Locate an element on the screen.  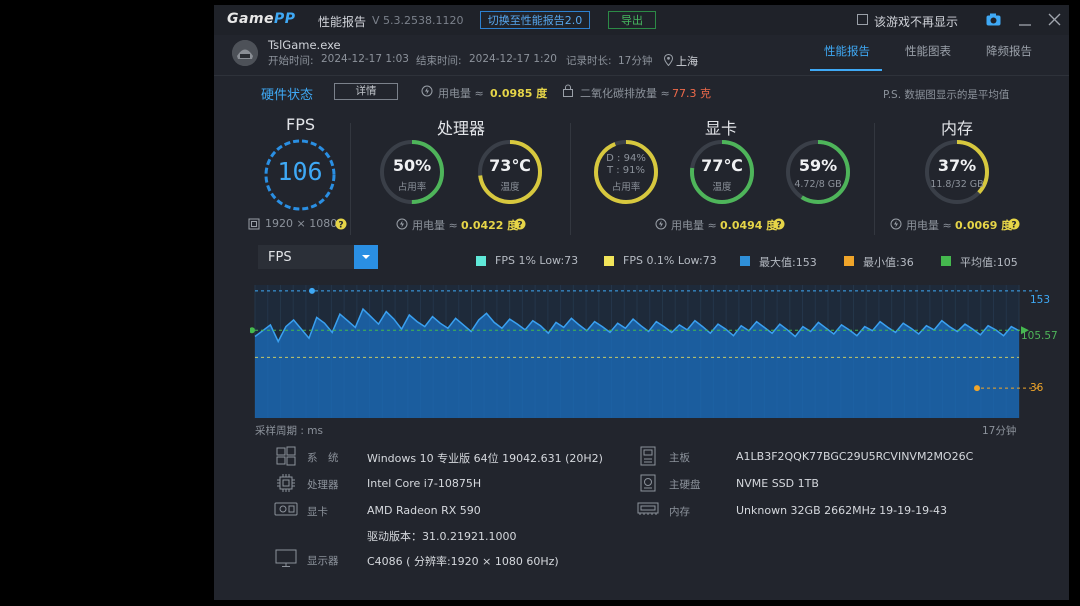
version-label: V 5.3.2538.1120 is located at coordinates (418, 20).